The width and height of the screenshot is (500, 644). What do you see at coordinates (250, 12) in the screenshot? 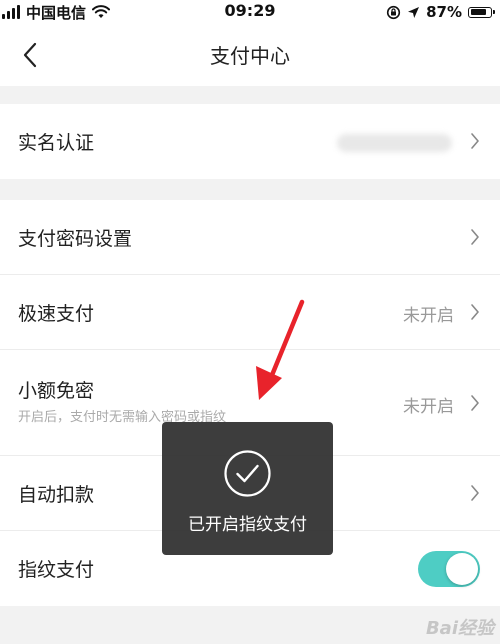
I see `status-bar: 中国电信 09:29 87%` at bounding box center [250, 12].